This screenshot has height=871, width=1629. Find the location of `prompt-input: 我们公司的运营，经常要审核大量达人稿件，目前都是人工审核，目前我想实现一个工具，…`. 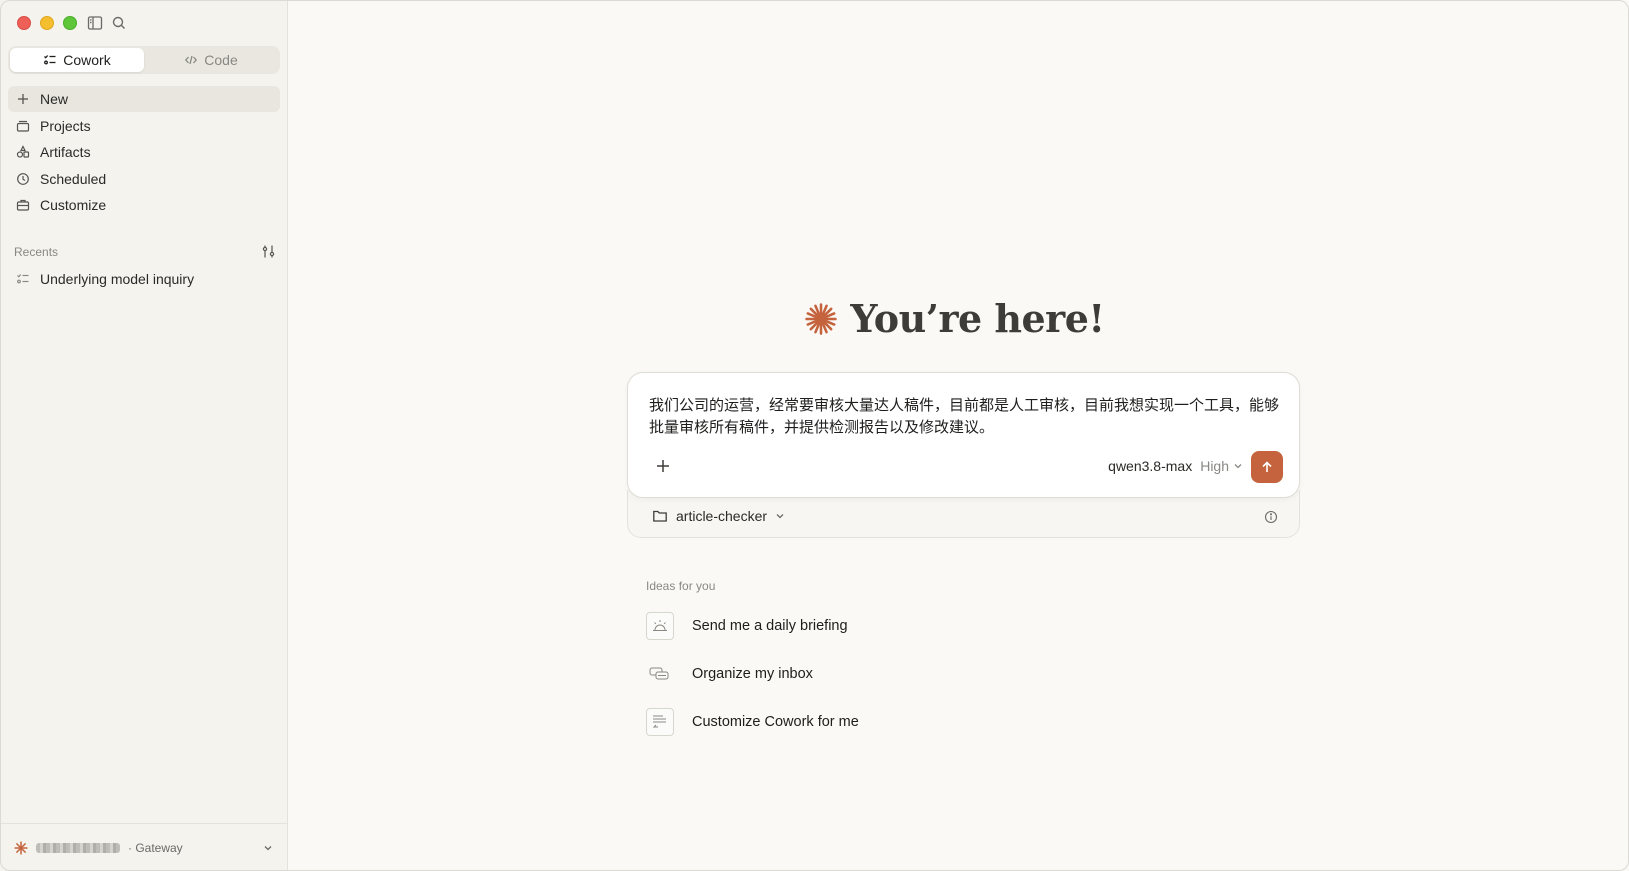

prompt-input: 我们公司的运营，经常要审核大量达人稿件，目前都是人工审核，目前我想实现一个工具，… is located at coordinates (964, 417).